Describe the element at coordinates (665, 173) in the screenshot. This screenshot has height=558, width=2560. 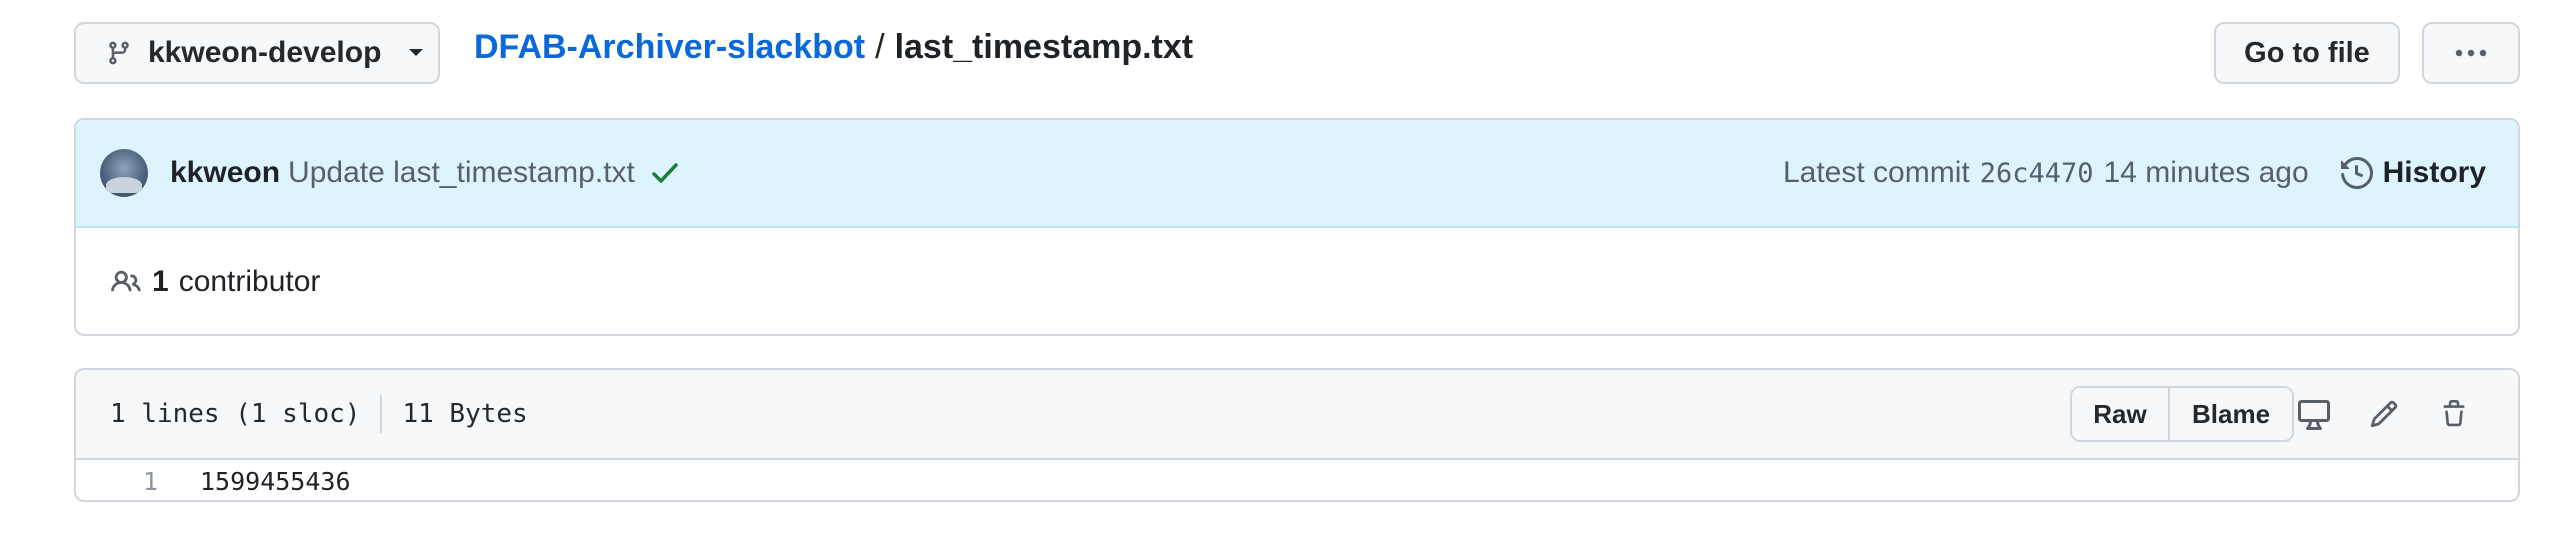
I see `check-icon` at that location.